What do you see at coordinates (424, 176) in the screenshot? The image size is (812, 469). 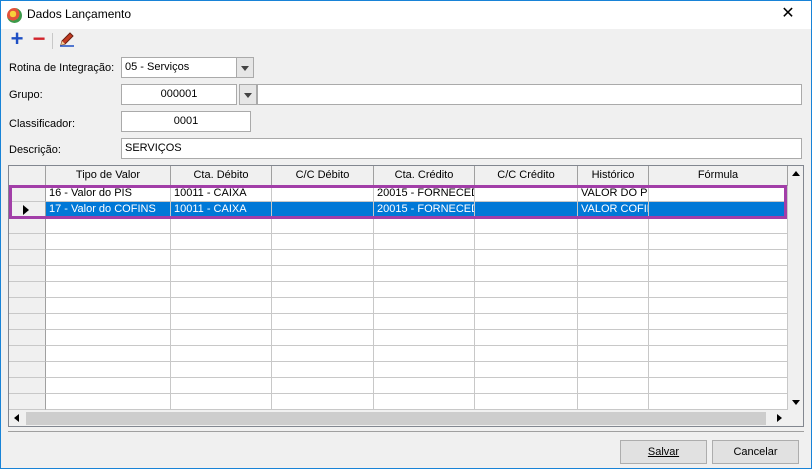 I see `header-cta-credito: Cta. Crédito` at bounding box center [424, 176].